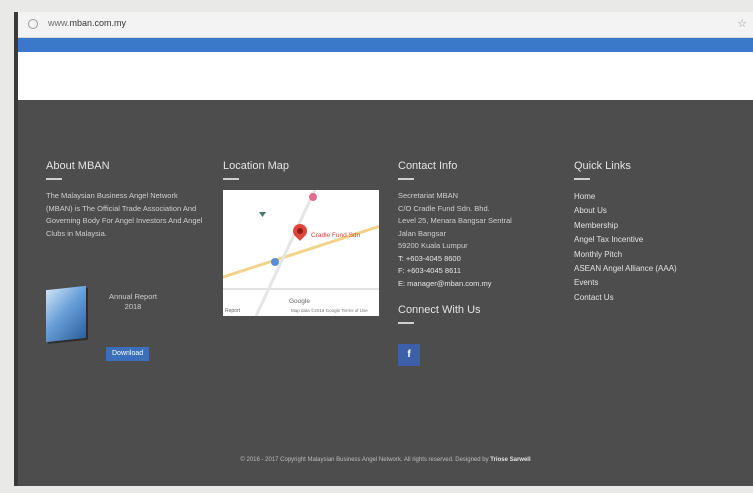  I want to click on page-content-area, so click(385, 76).